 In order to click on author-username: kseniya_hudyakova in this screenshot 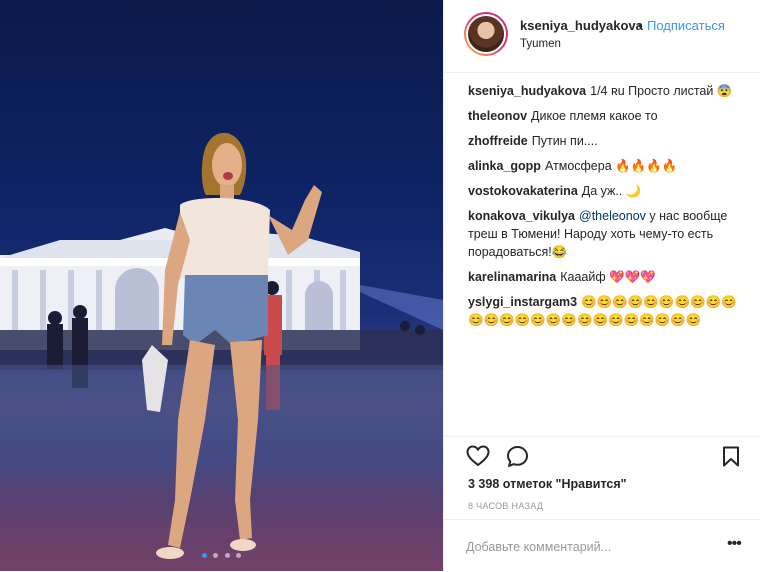, I will do `click(581, 25)`.